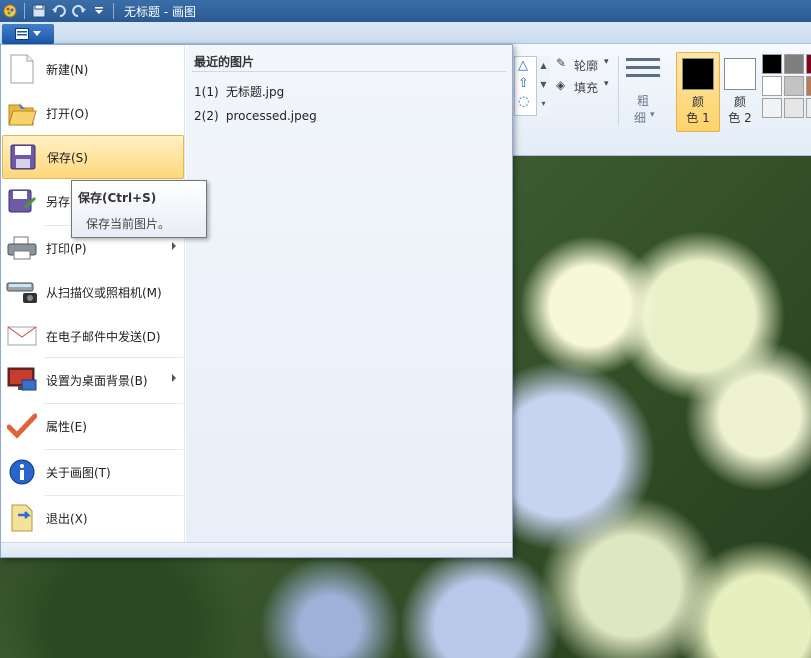 The height and width of the screenshot is (658, 811). What do you see at coordinates (22, 34) in the screenshot?
I see `paint-menu-icon` at bounding box center [22, 34].